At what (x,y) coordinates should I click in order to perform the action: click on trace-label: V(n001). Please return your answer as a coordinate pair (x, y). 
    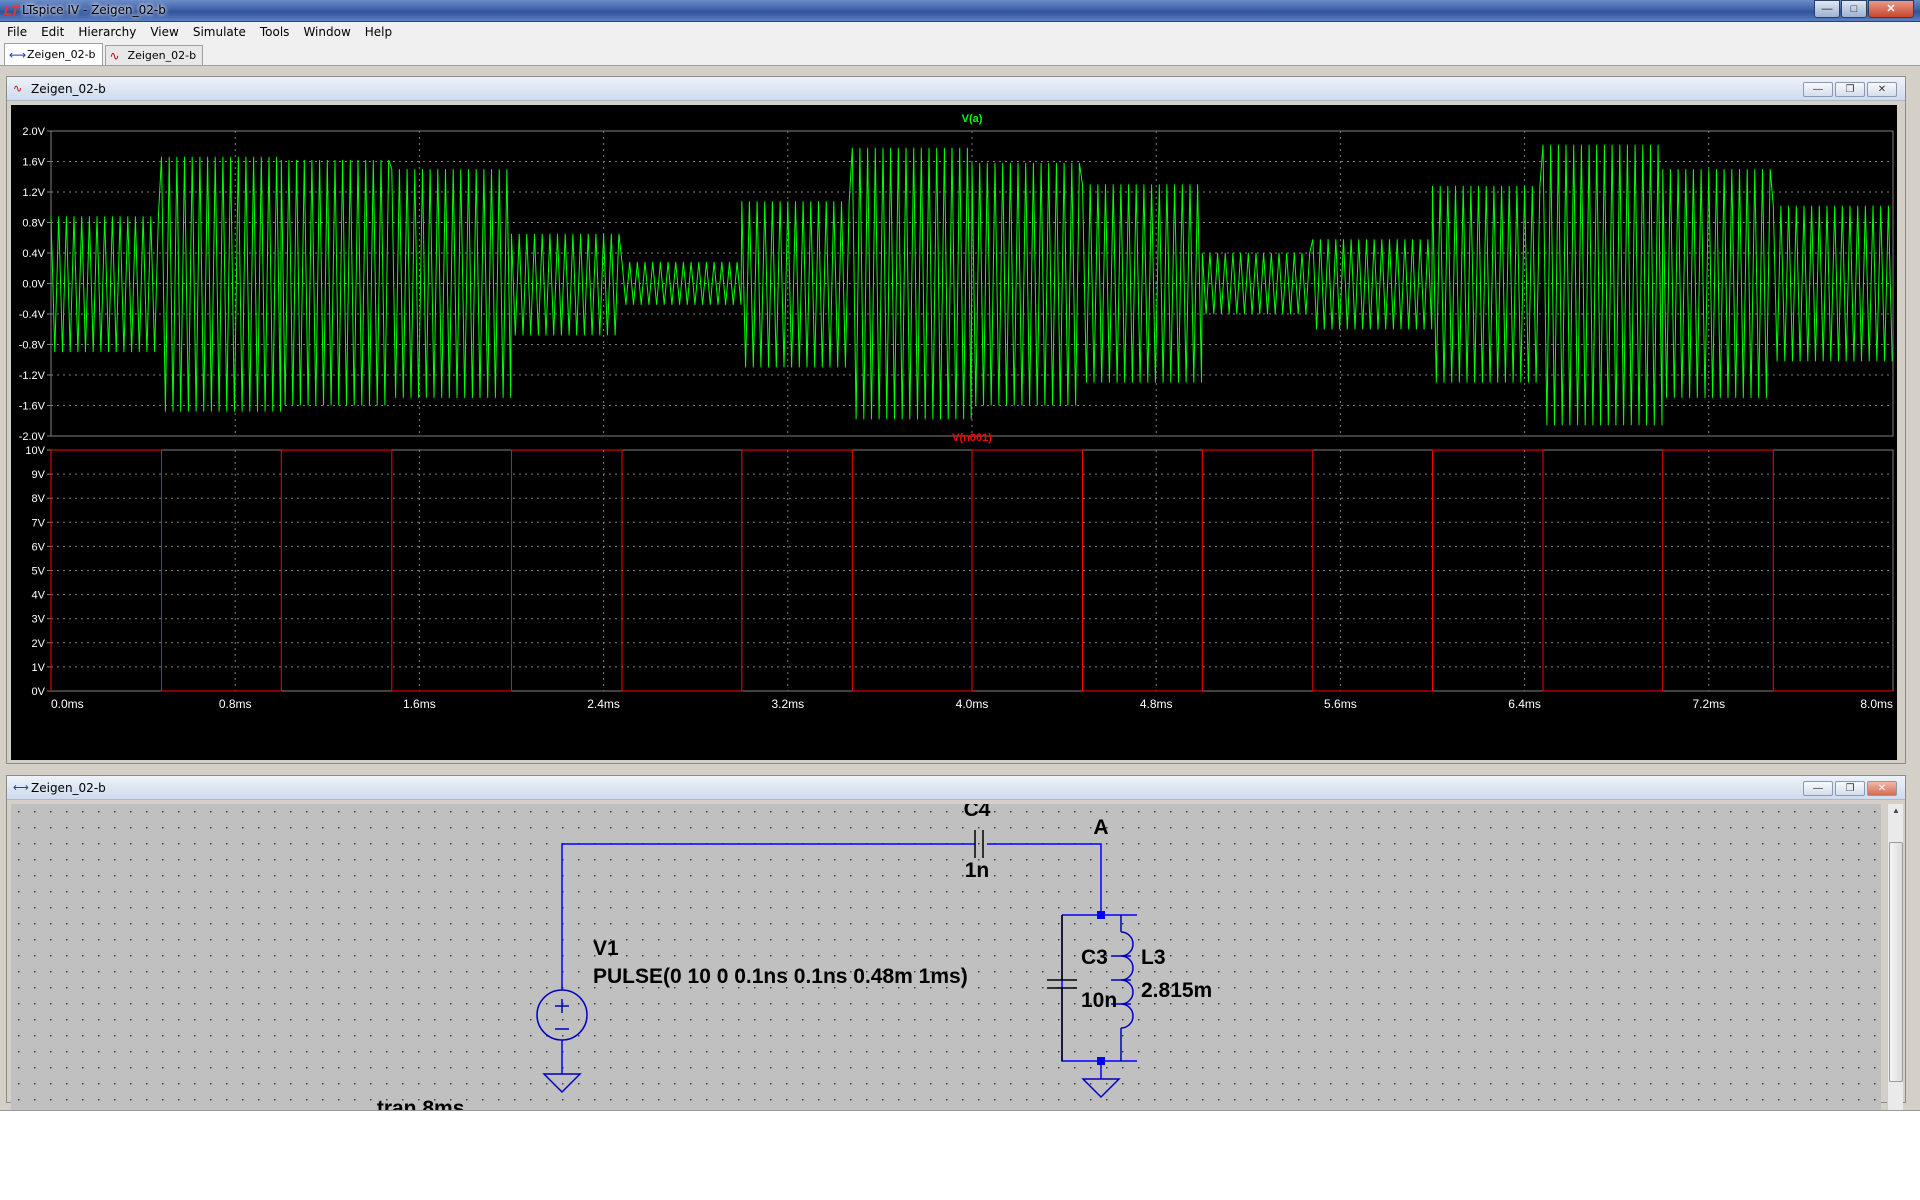
    Looking at the image, I should click on (972, 438).